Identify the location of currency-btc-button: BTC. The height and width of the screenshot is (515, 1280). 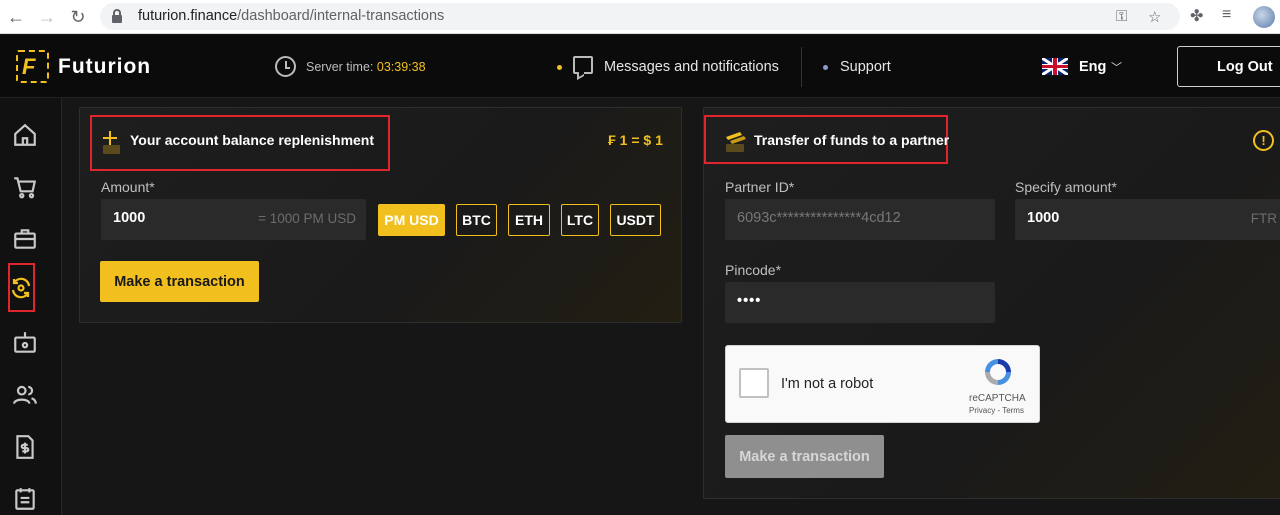
(476, 220).